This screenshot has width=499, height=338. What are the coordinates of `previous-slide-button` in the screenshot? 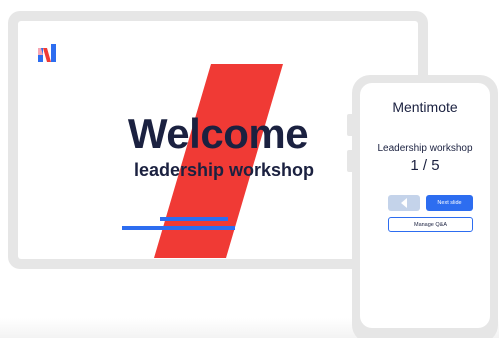 It's located at (404, 203).